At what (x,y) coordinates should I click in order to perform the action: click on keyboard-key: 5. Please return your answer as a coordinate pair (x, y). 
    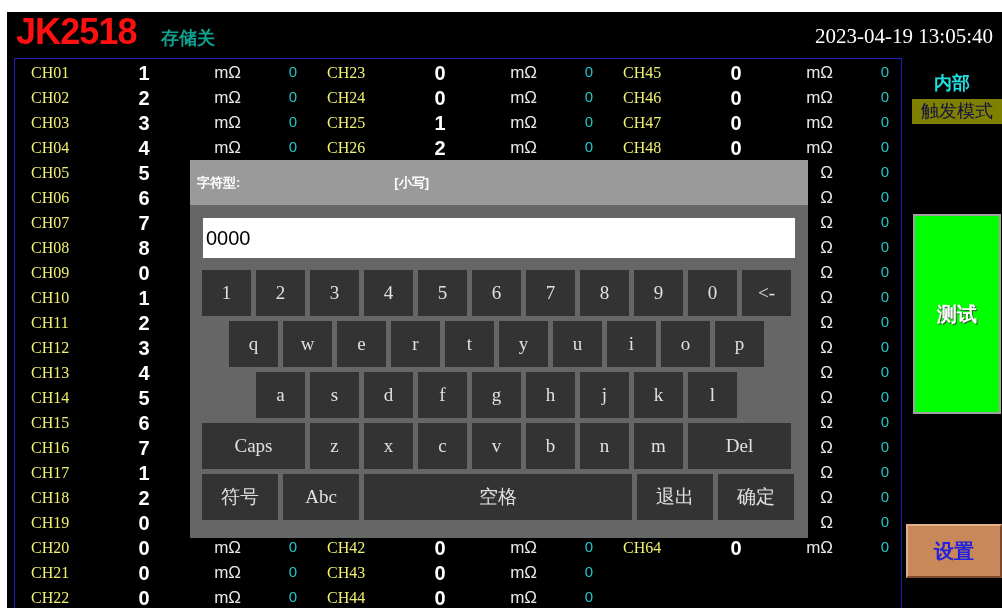
    Looking at the image, I should click on (442, 293).